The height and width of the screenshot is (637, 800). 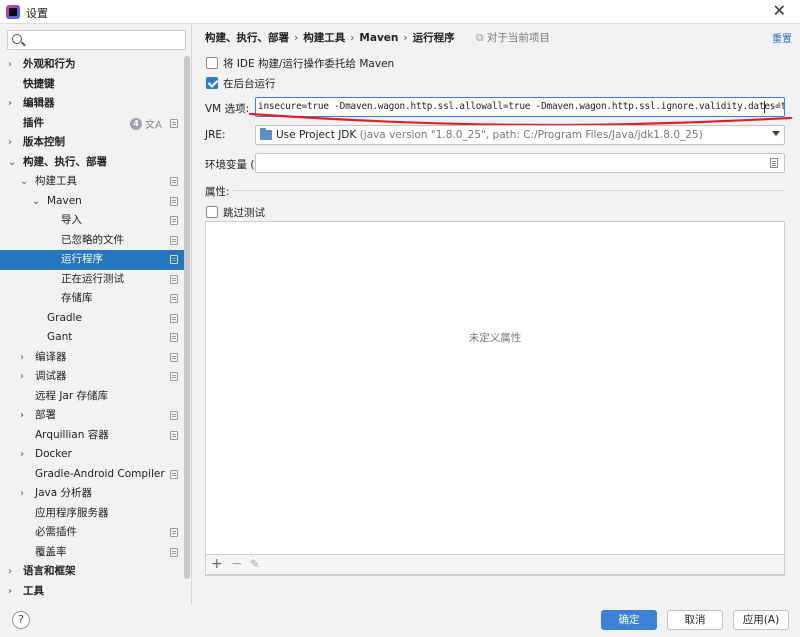 I want to click on apply-button: 应用(A), so click(x=761, y=620).